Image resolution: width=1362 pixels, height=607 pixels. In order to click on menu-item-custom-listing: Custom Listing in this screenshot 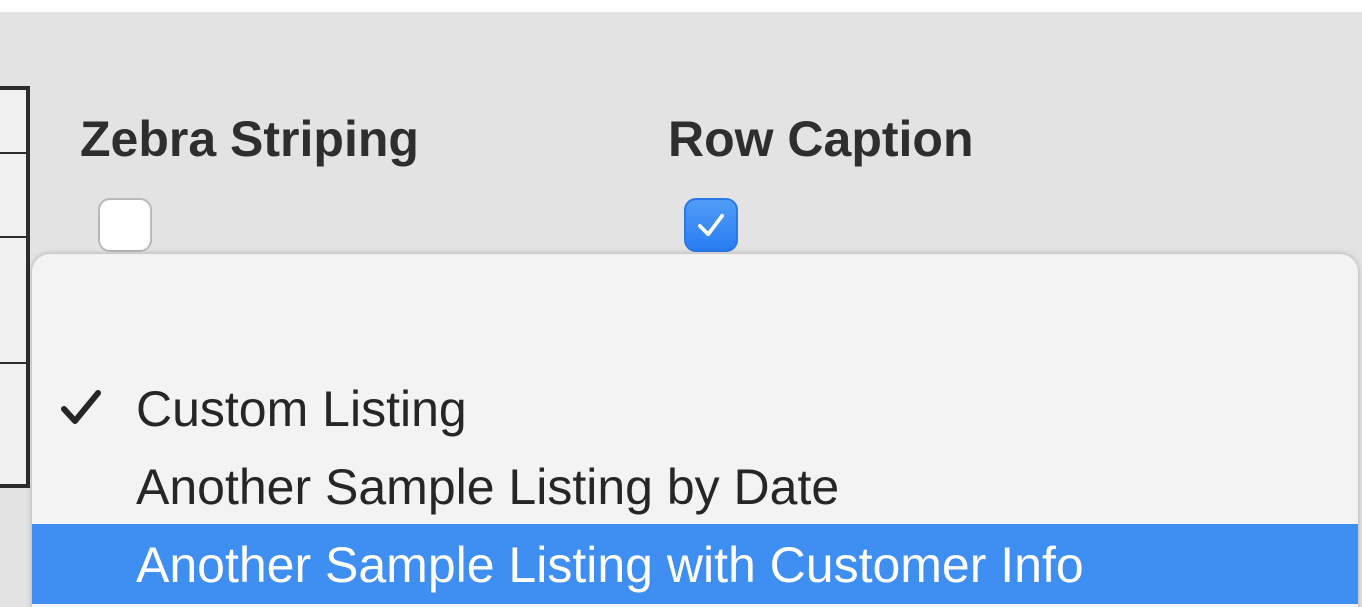, I will do `click(695, 408)`.